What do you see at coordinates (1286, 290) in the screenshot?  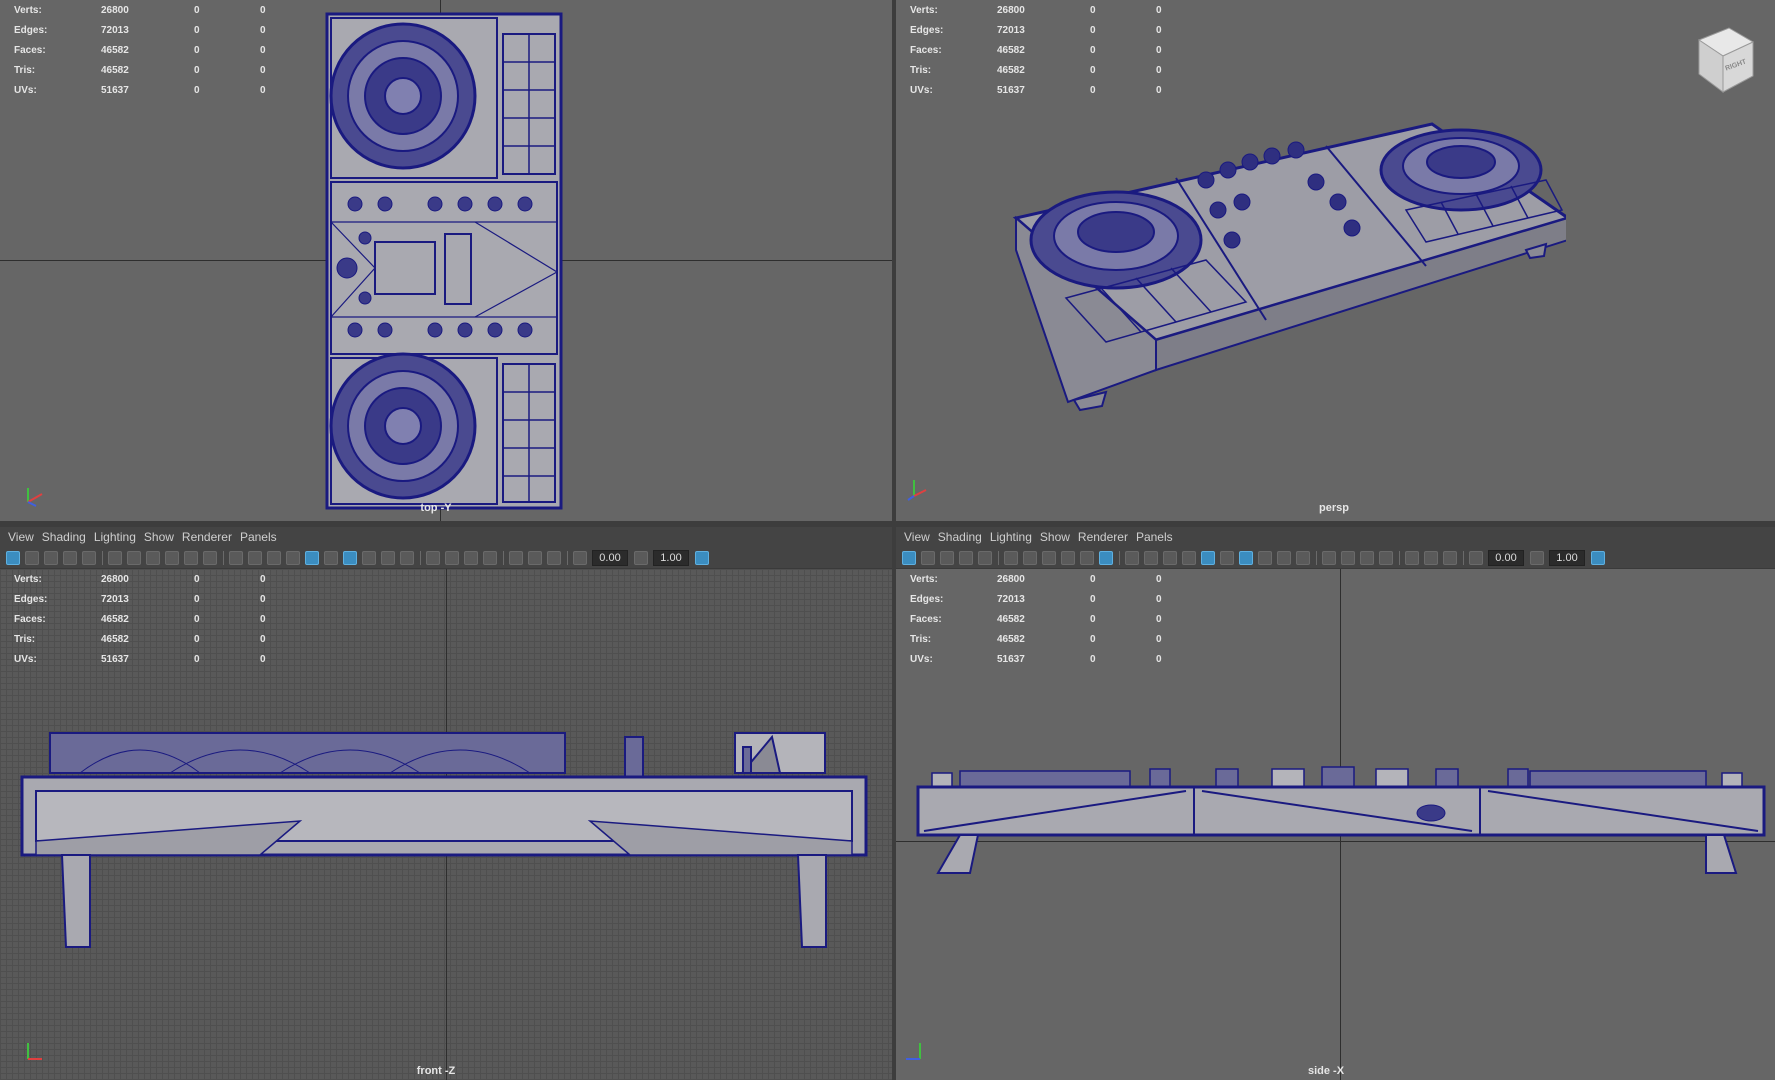 I see `mesh-persp-view` at bounding box center [1286, 290].